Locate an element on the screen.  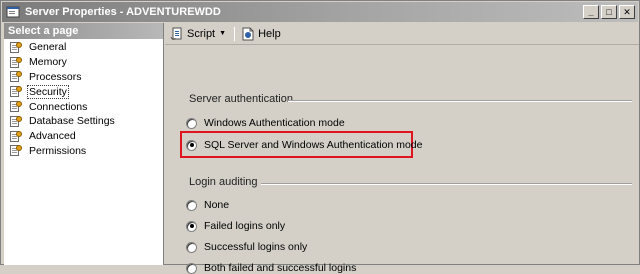
script-label: Script is located at coordinates (201, 33).